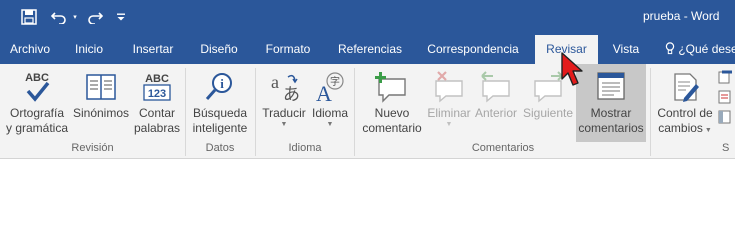 The height and width of the screenshot is (243, 735). I want to click on word-count-icon: ABC 123, so click(157, 87).